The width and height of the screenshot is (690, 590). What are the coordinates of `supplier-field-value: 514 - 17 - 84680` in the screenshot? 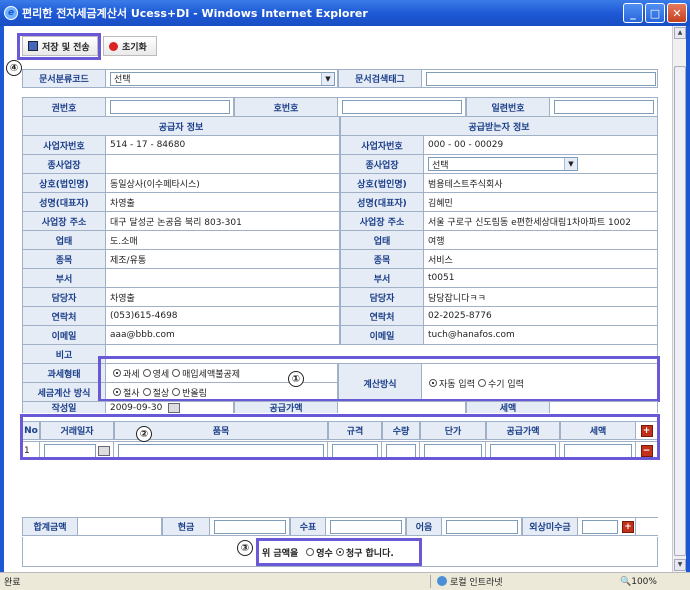 It's located at (147, 145).